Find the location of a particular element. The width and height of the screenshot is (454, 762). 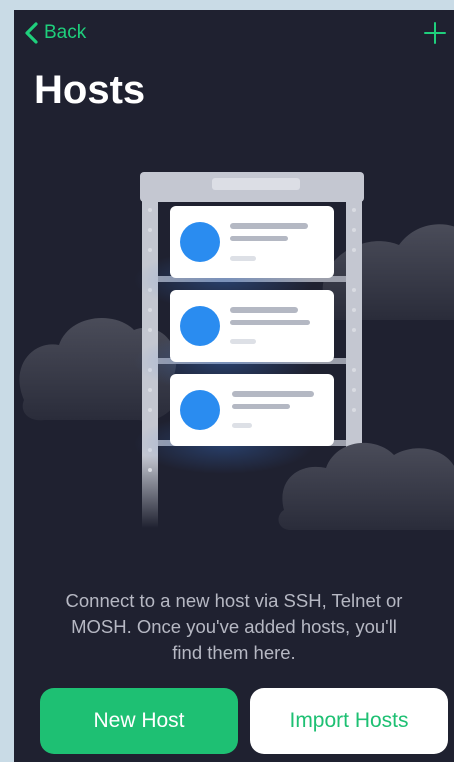

back-label: Back is located at coordinates (65, 32).